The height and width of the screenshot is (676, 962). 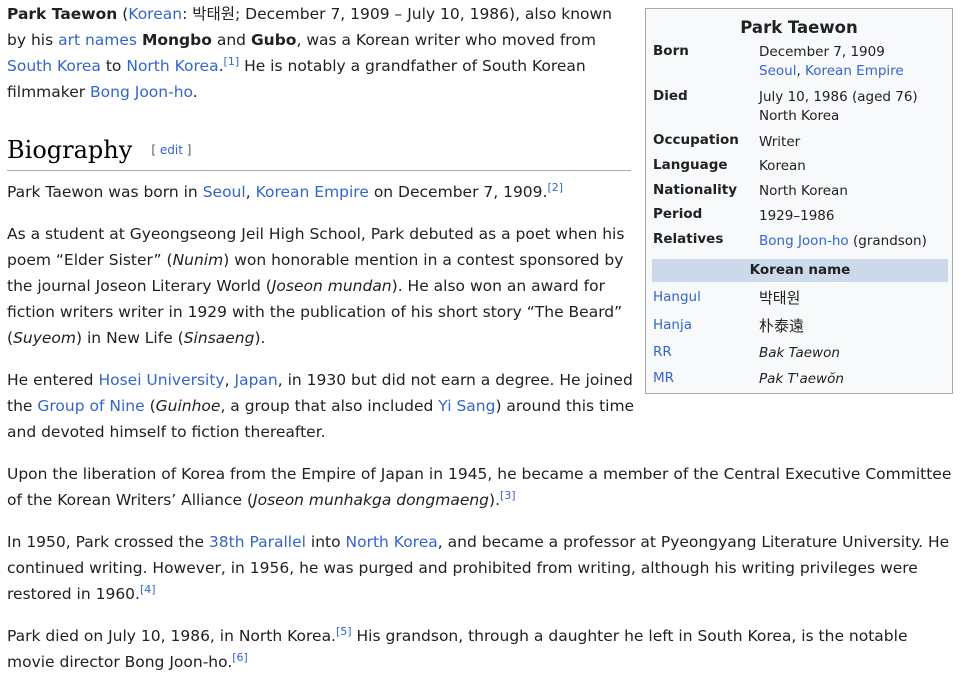 I want to click on korean-language-link: Korean, so click(x=155, y=14).